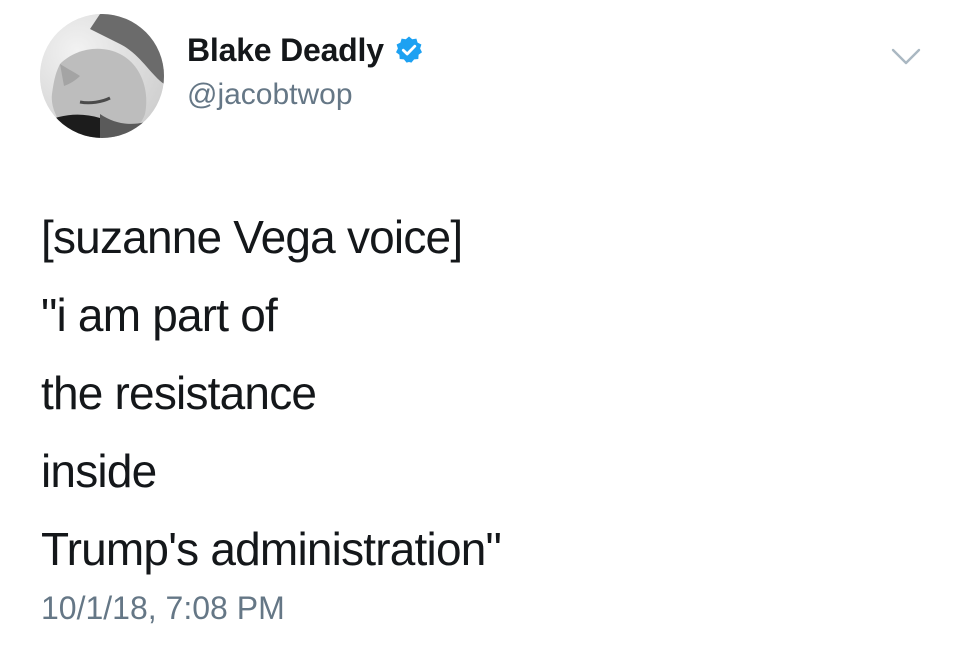 Image resolution: width=960 pixels, height=667 pixels. I want to click on avatar, so click(102, 76).